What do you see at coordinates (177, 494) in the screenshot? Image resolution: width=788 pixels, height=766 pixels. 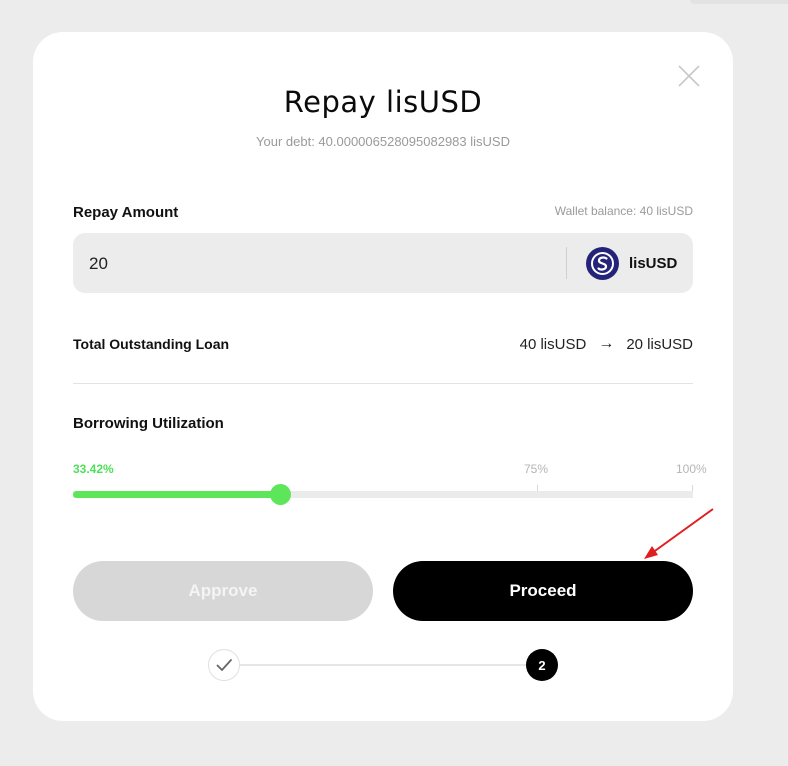 I see `utilization-fill` at bounding box center [177, 494].